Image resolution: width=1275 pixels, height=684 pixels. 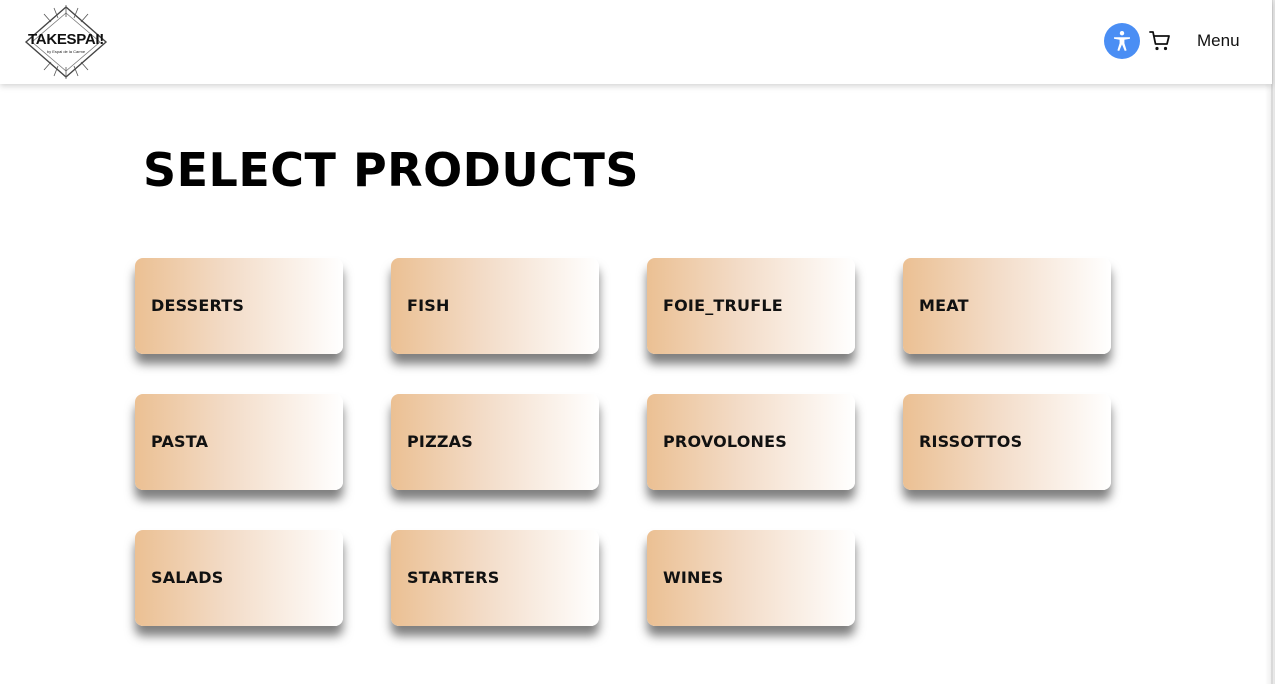 I want to click on accessibility-icon, so click(x=1122, y=41).